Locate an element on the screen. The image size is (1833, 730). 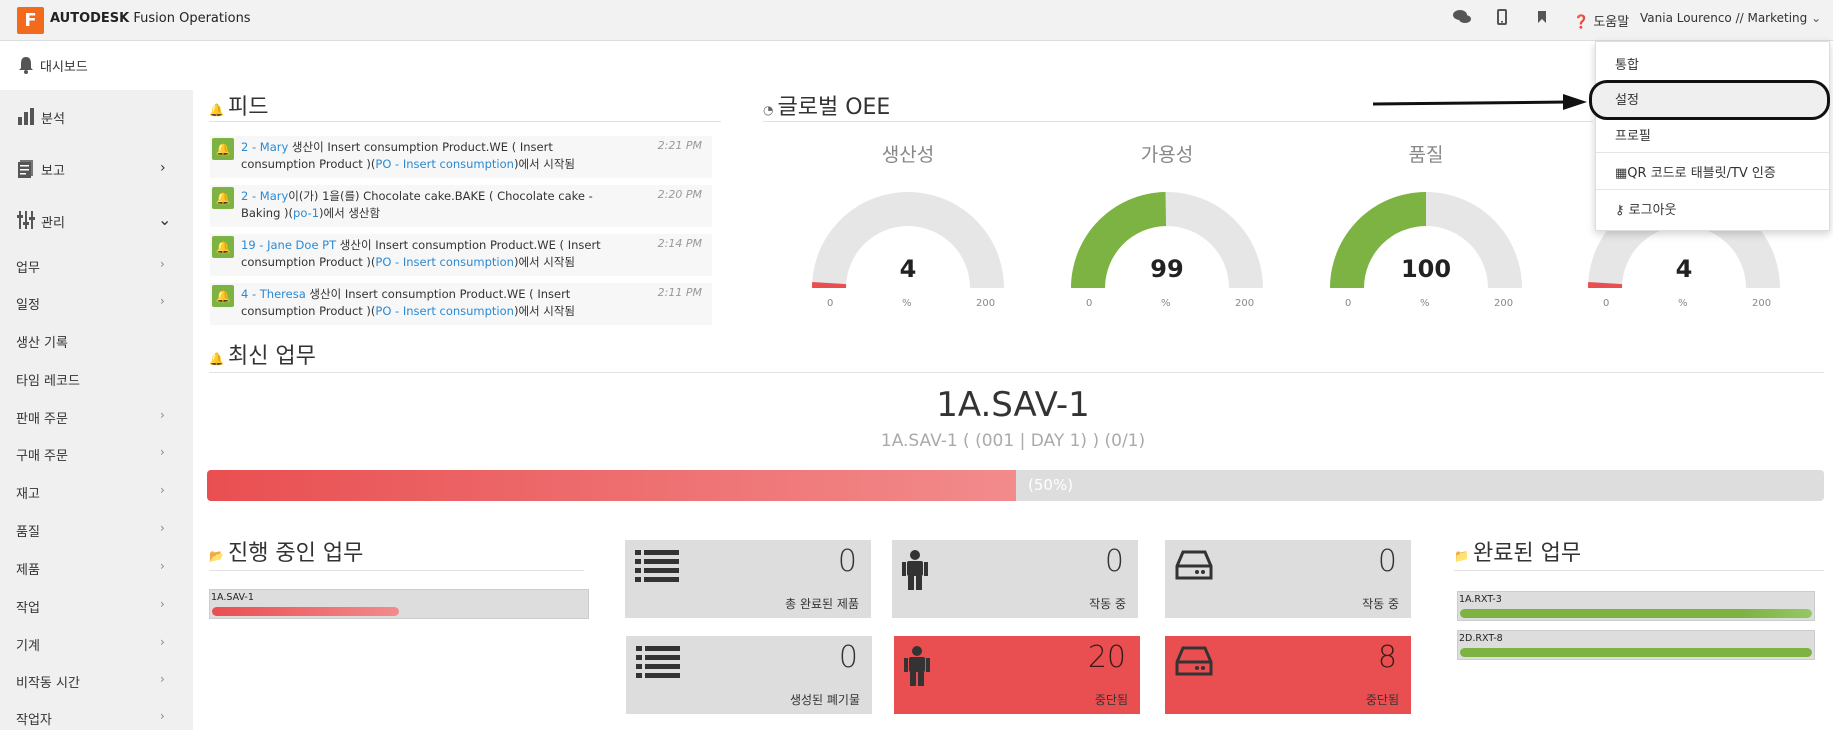
analytics-icon is located at coordinates (26, 118).